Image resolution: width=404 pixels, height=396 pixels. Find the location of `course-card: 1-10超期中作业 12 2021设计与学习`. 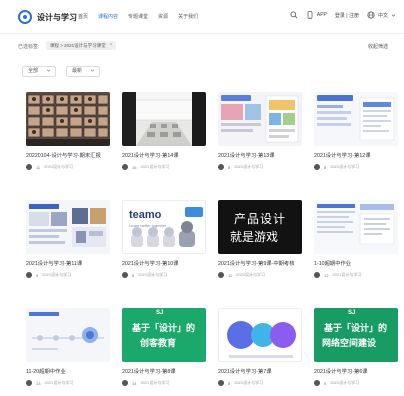

course-card: 1-10超期中作业 12 2021设计与学习 is located at coordinates (356, 239).